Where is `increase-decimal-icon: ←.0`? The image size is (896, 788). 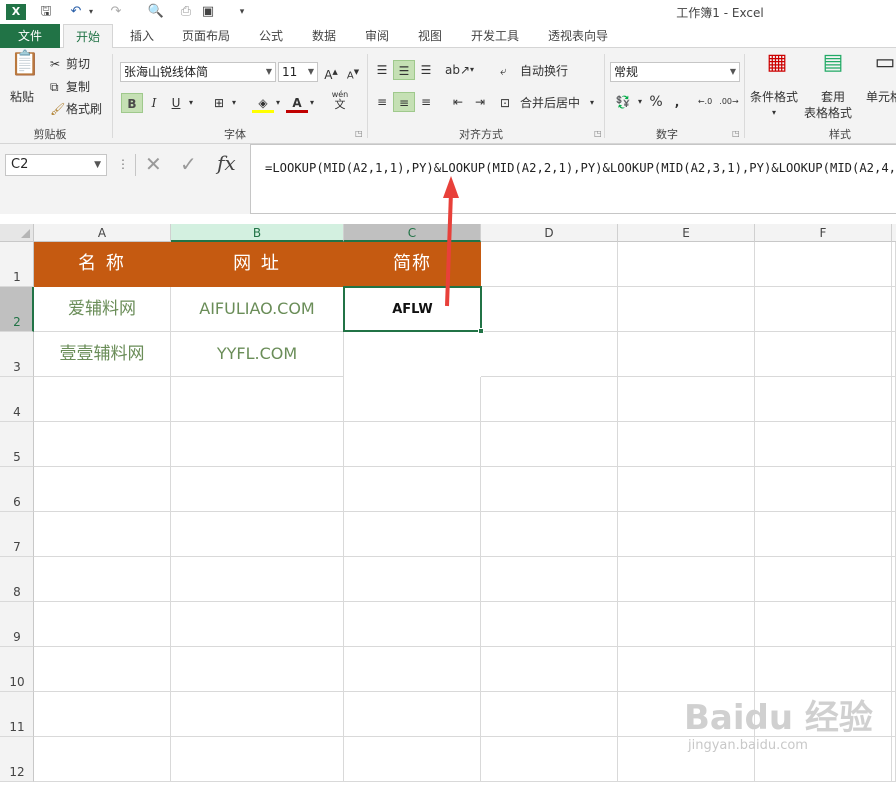 increase-decimal-icon: ←.0 is located at coordinates (705, 102).